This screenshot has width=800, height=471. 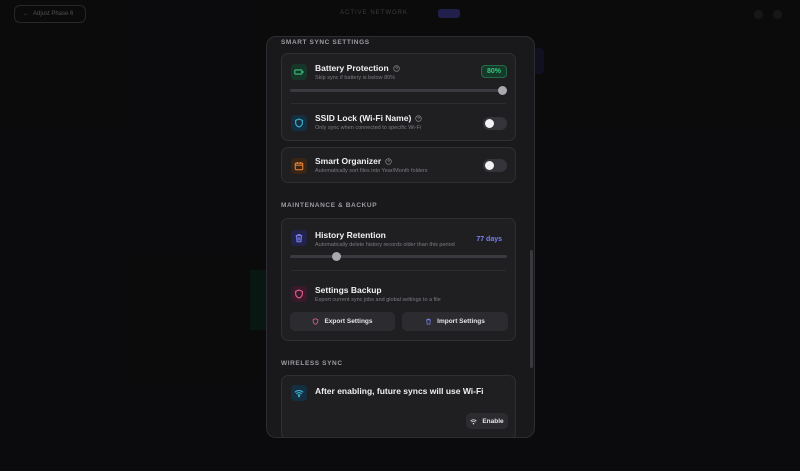 I want to click on smart-organizer-toggle, so click(x=495, y=165).